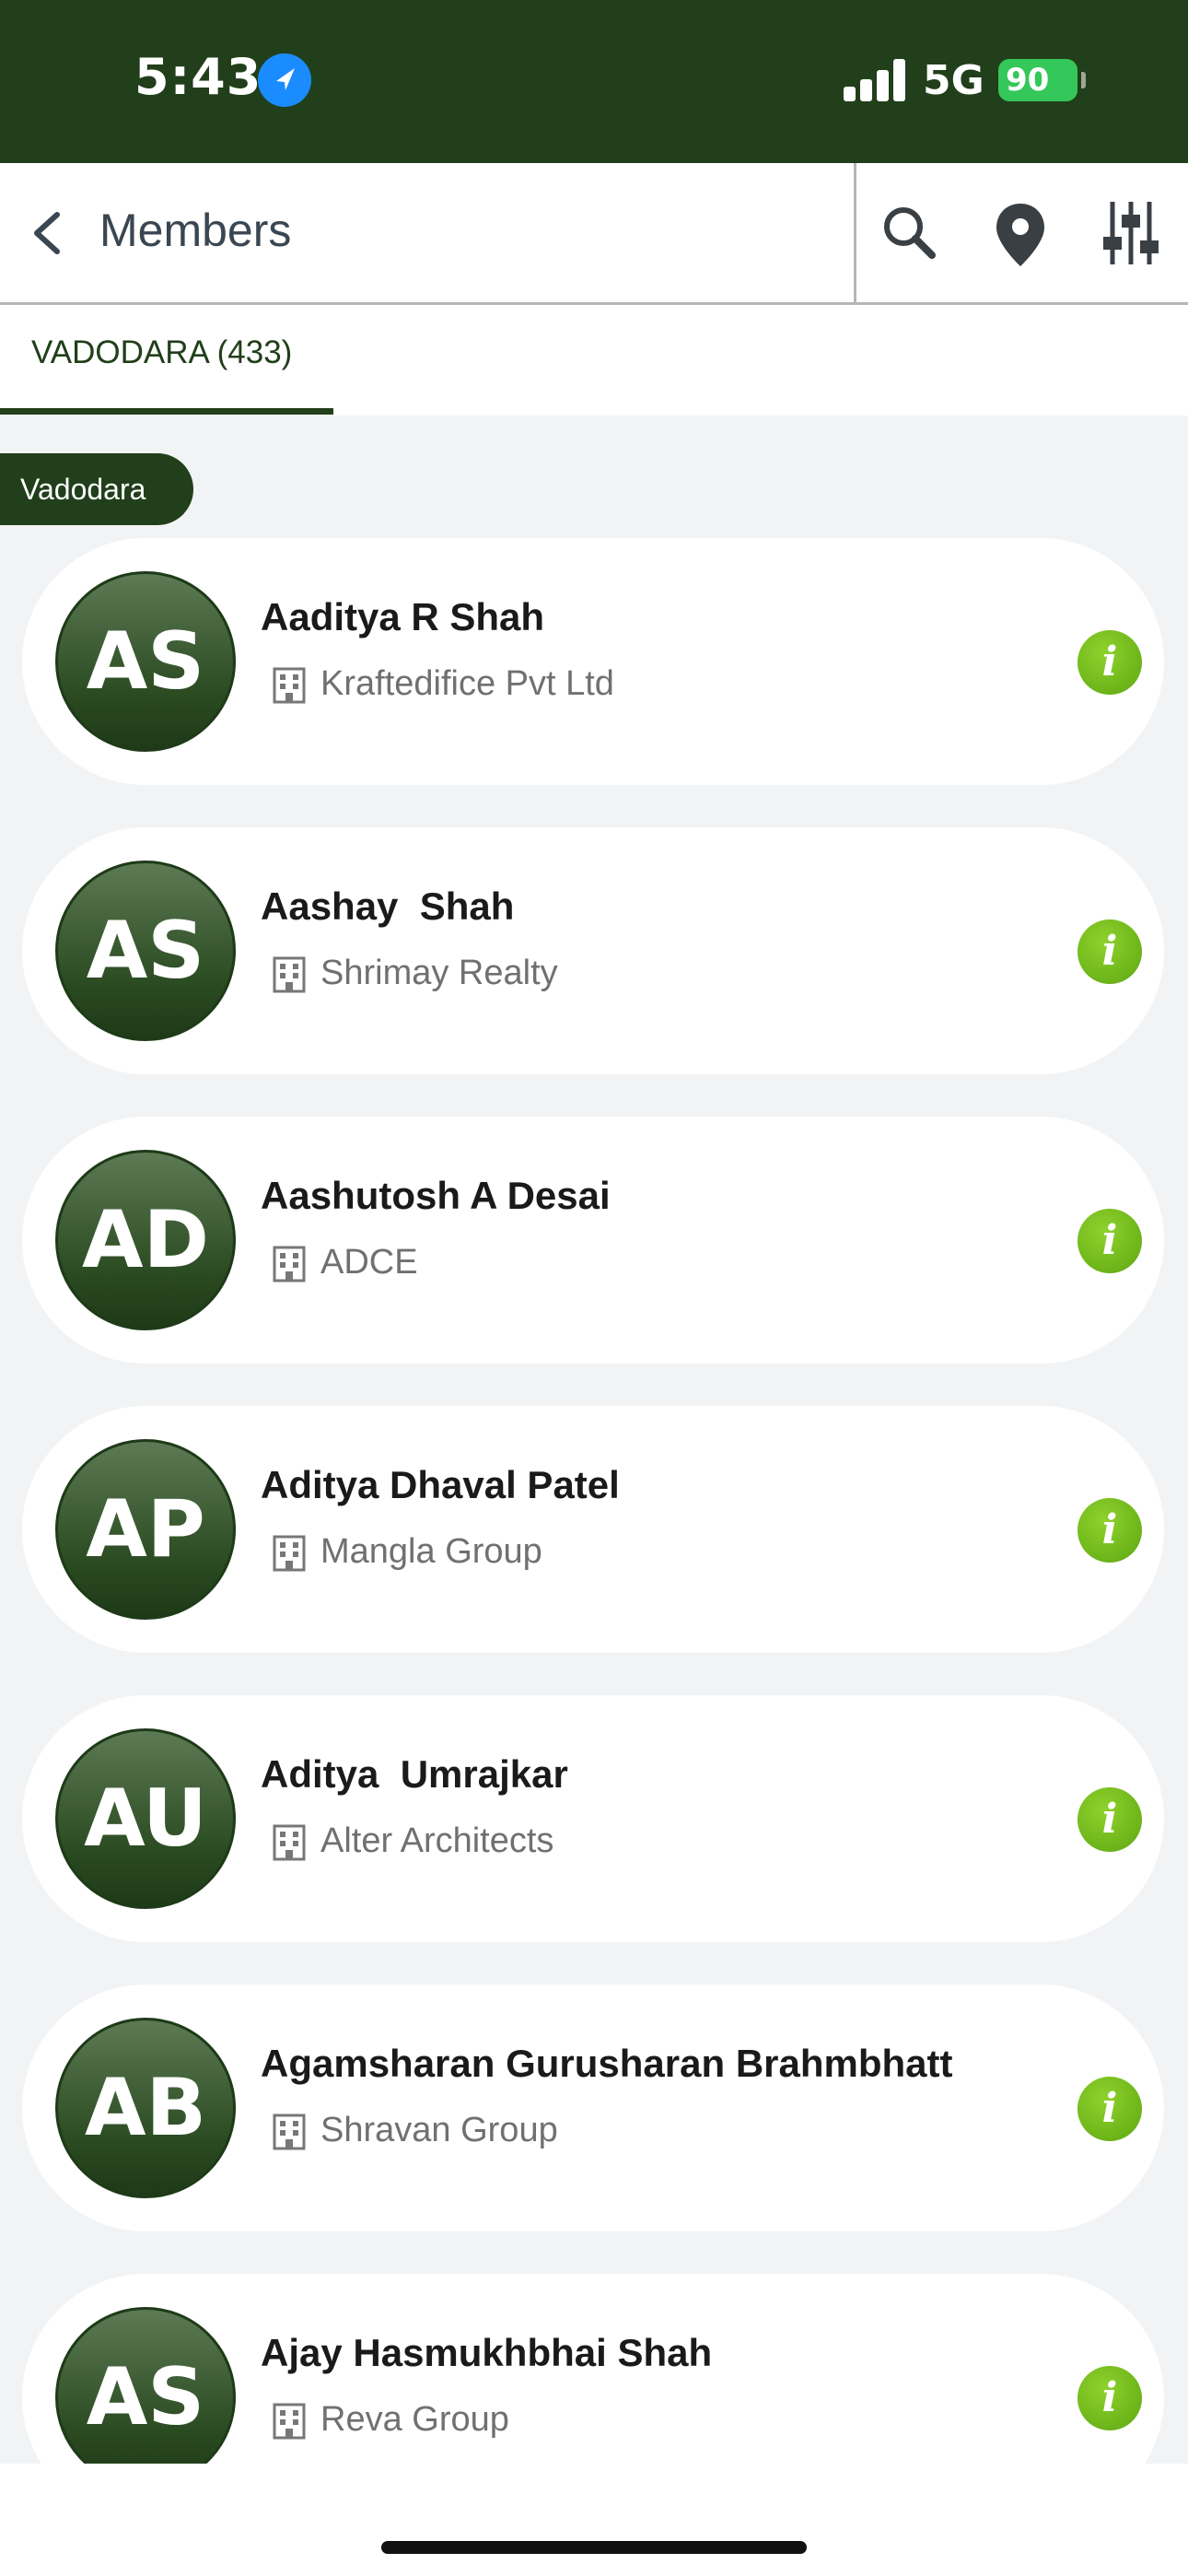  What do you see at coordinates (593, 1240) in the screenshot?
I see `member-card: AD Aashutosh A Desai ADCE i` at bounding box center [593, 1240].